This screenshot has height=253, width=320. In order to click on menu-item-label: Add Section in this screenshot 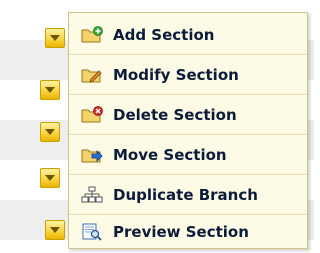, I will do `click(164, 34)`.